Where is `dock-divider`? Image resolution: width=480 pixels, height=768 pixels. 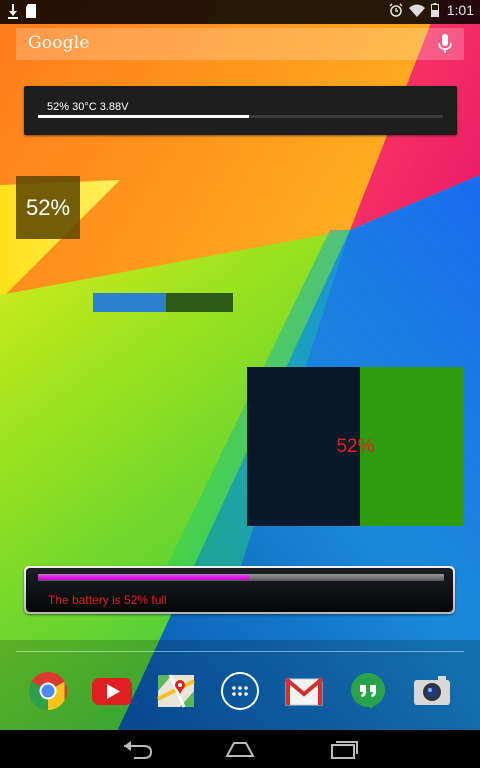 dock-divider is located at coordinates (240, 651).